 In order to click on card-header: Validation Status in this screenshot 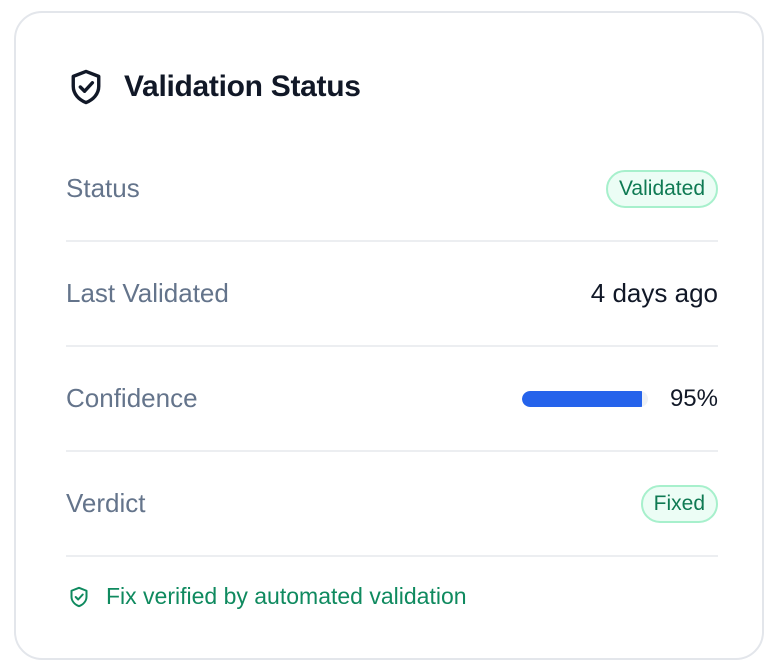, I will do `click(214, 87)`.